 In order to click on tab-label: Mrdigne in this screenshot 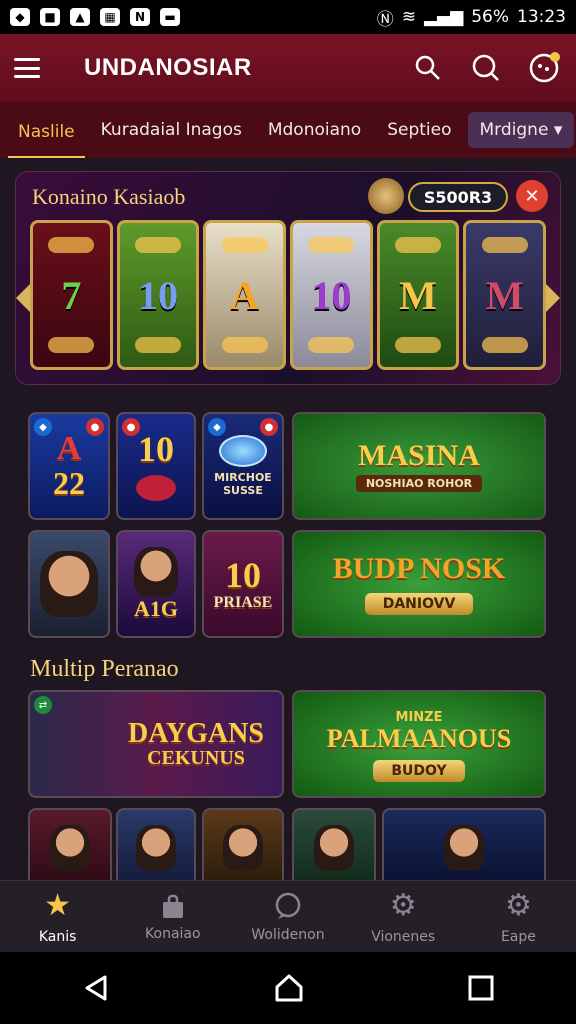, I will do `click(514, 130)`.